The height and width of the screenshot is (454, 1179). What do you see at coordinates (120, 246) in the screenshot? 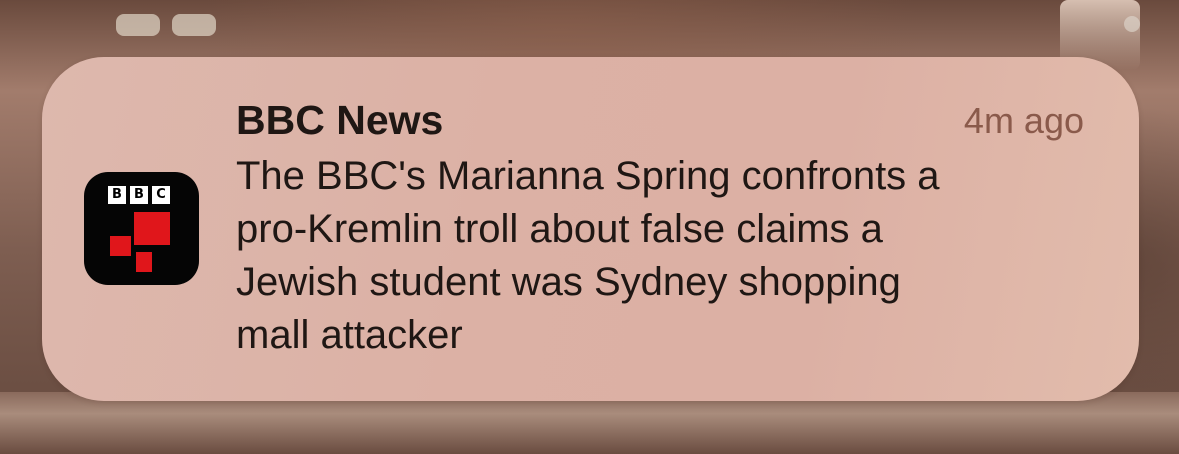
I see `red-square-medium` at bounding box center [120, 246].